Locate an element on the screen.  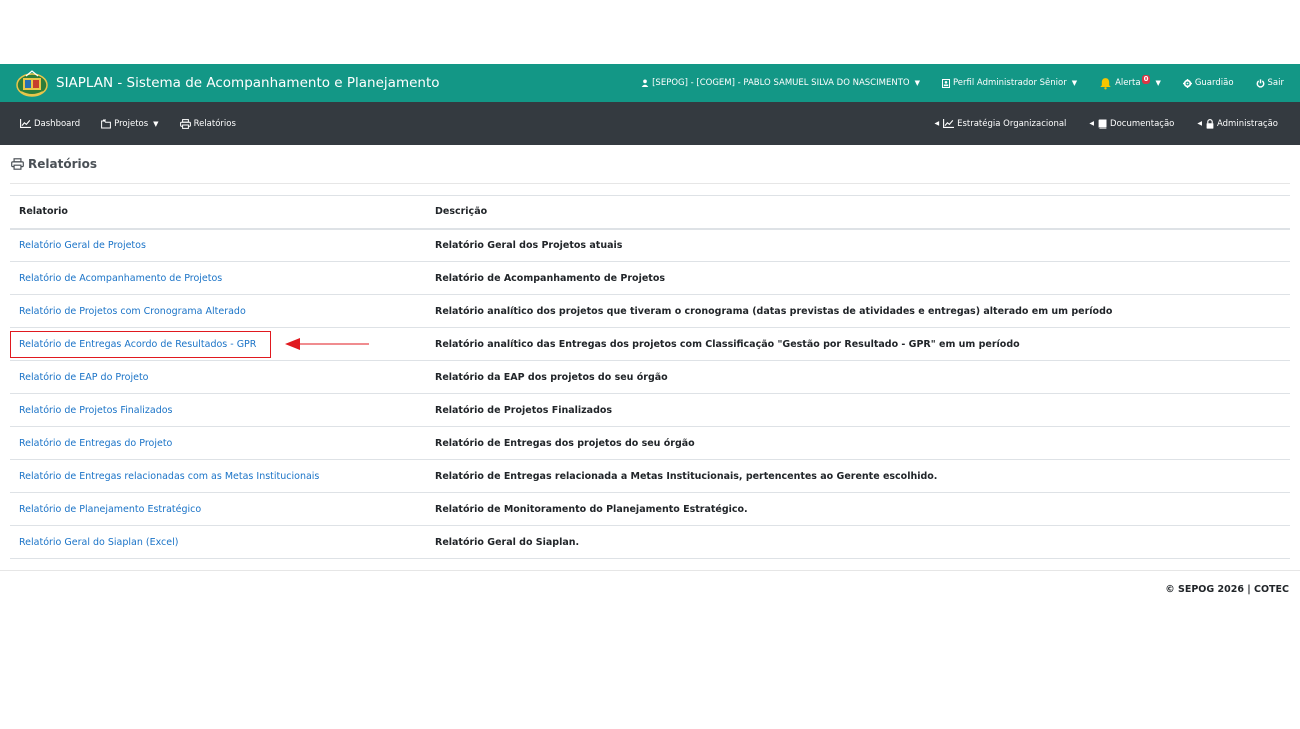
nav-documentacao: ◀ Documentação is located at coordinates (1131, 124).